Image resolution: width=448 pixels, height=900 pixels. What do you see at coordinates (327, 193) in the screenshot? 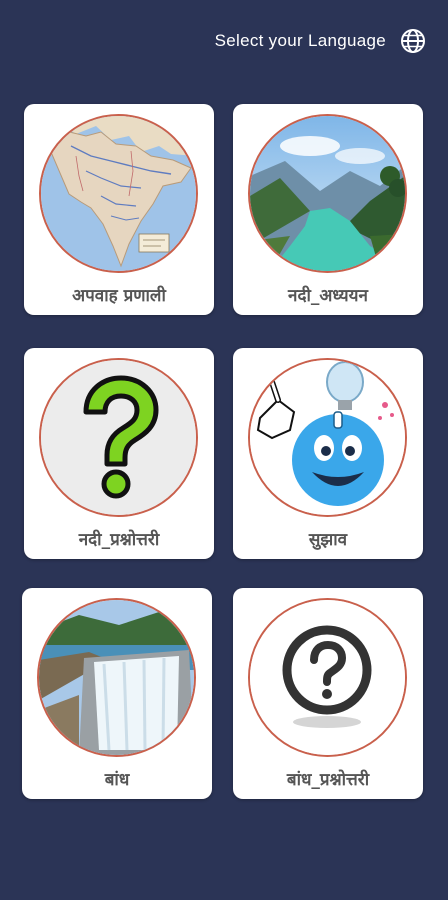
I see `river-valley-image` at bounding box center [327, 193].